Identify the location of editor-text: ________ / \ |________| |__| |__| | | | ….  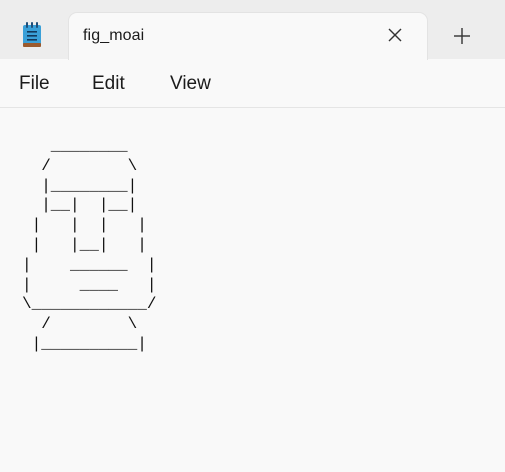
(89, 246).